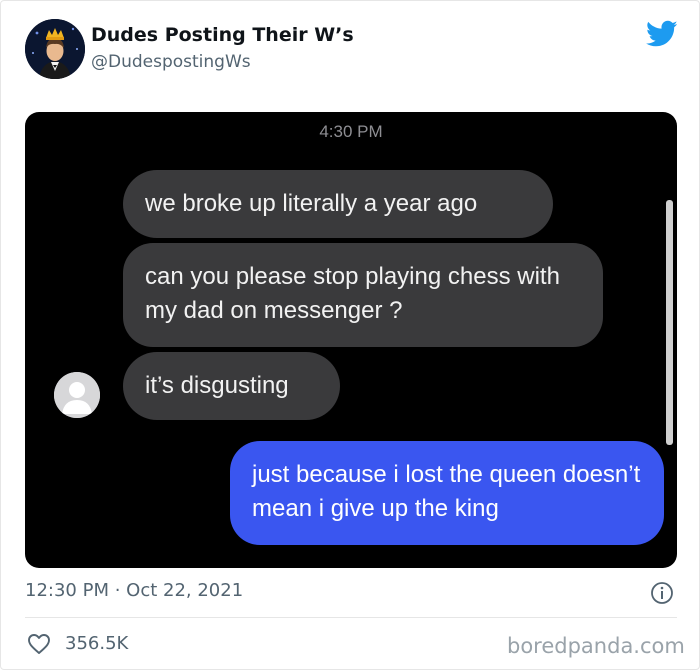 This screenshot has height=670, width=700. What do you see at coordinates (96, 643) in the screenshot?
I see `like-count: 356.5K` at bounding box center [96, 643].